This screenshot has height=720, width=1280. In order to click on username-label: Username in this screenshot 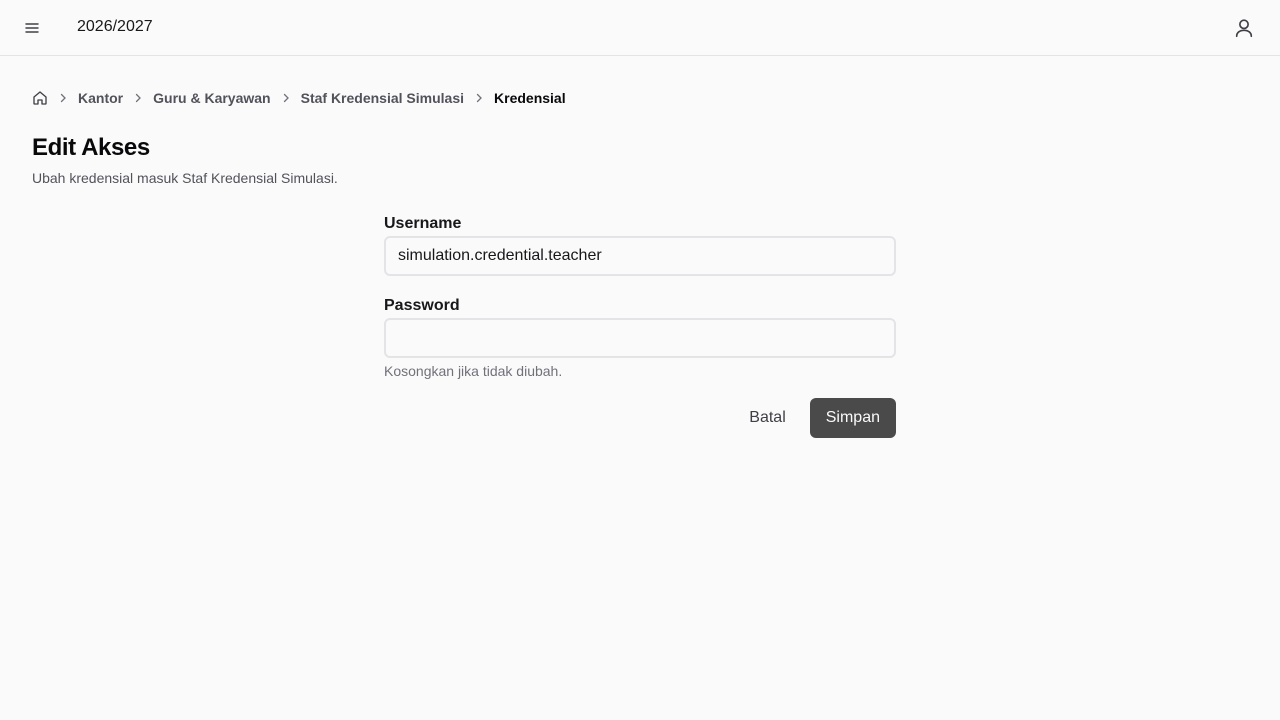, I will do `click(423, 223)`.